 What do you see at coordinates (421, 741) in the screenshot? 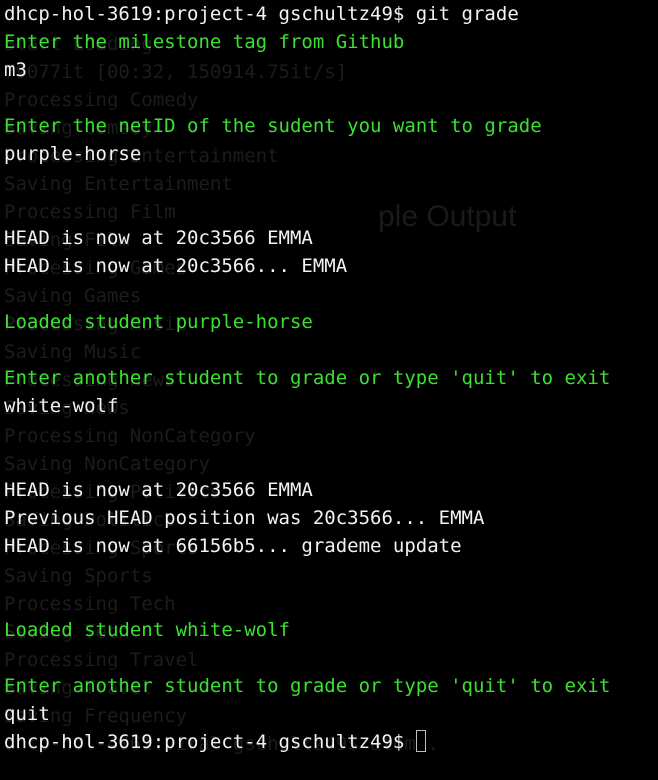
I see `text-cursor` at bounding box center [421, 741].